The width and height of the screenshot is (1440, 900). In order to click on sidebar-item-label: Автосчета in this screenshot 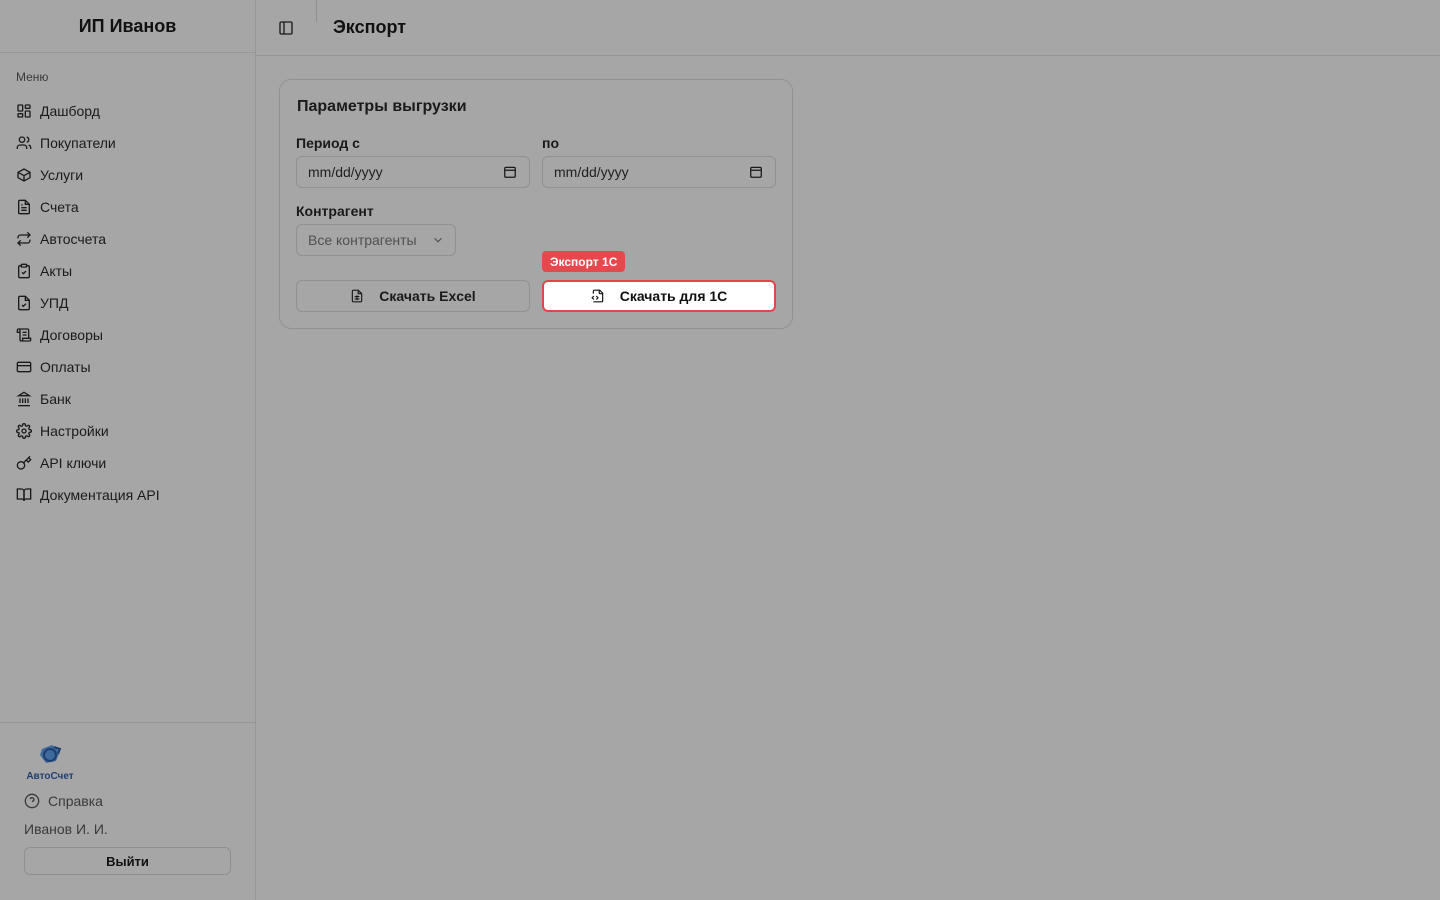, I will do `click(73, 239)`.